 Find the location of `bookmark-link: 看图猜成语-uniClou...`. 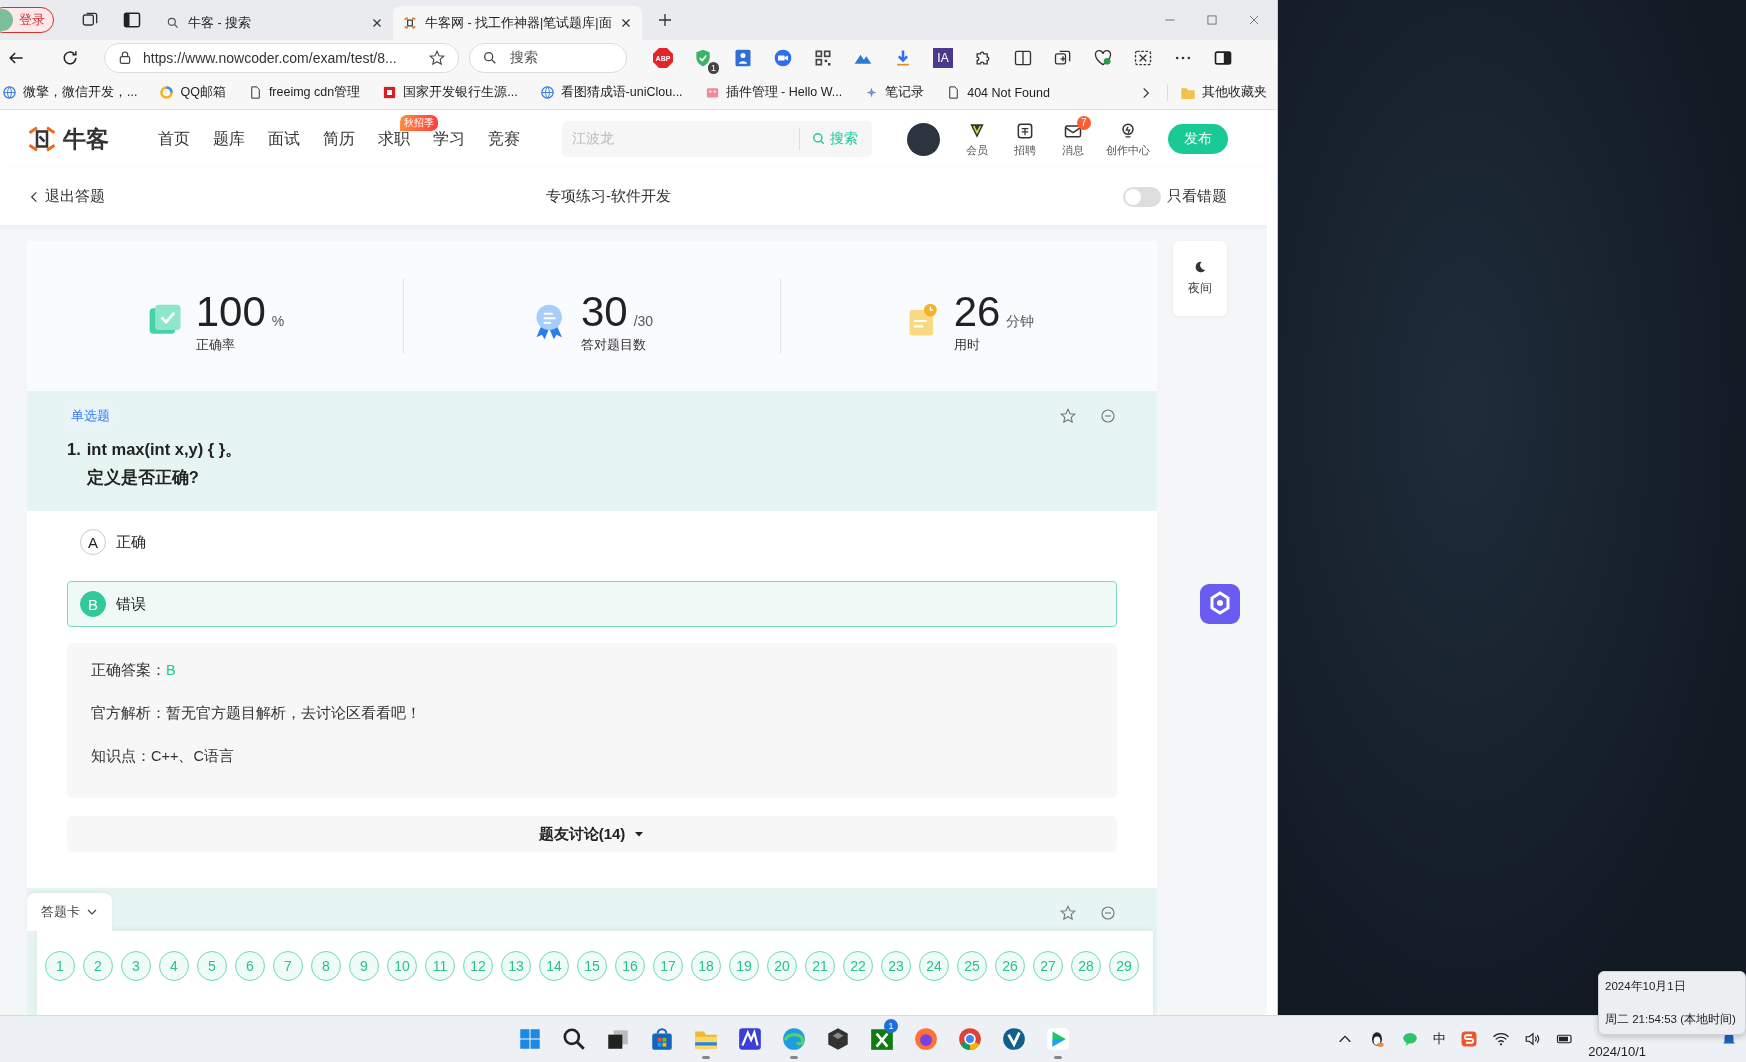

bookmark-link: 看图猜成语-uniClou... is located at coordinates (621, 92).